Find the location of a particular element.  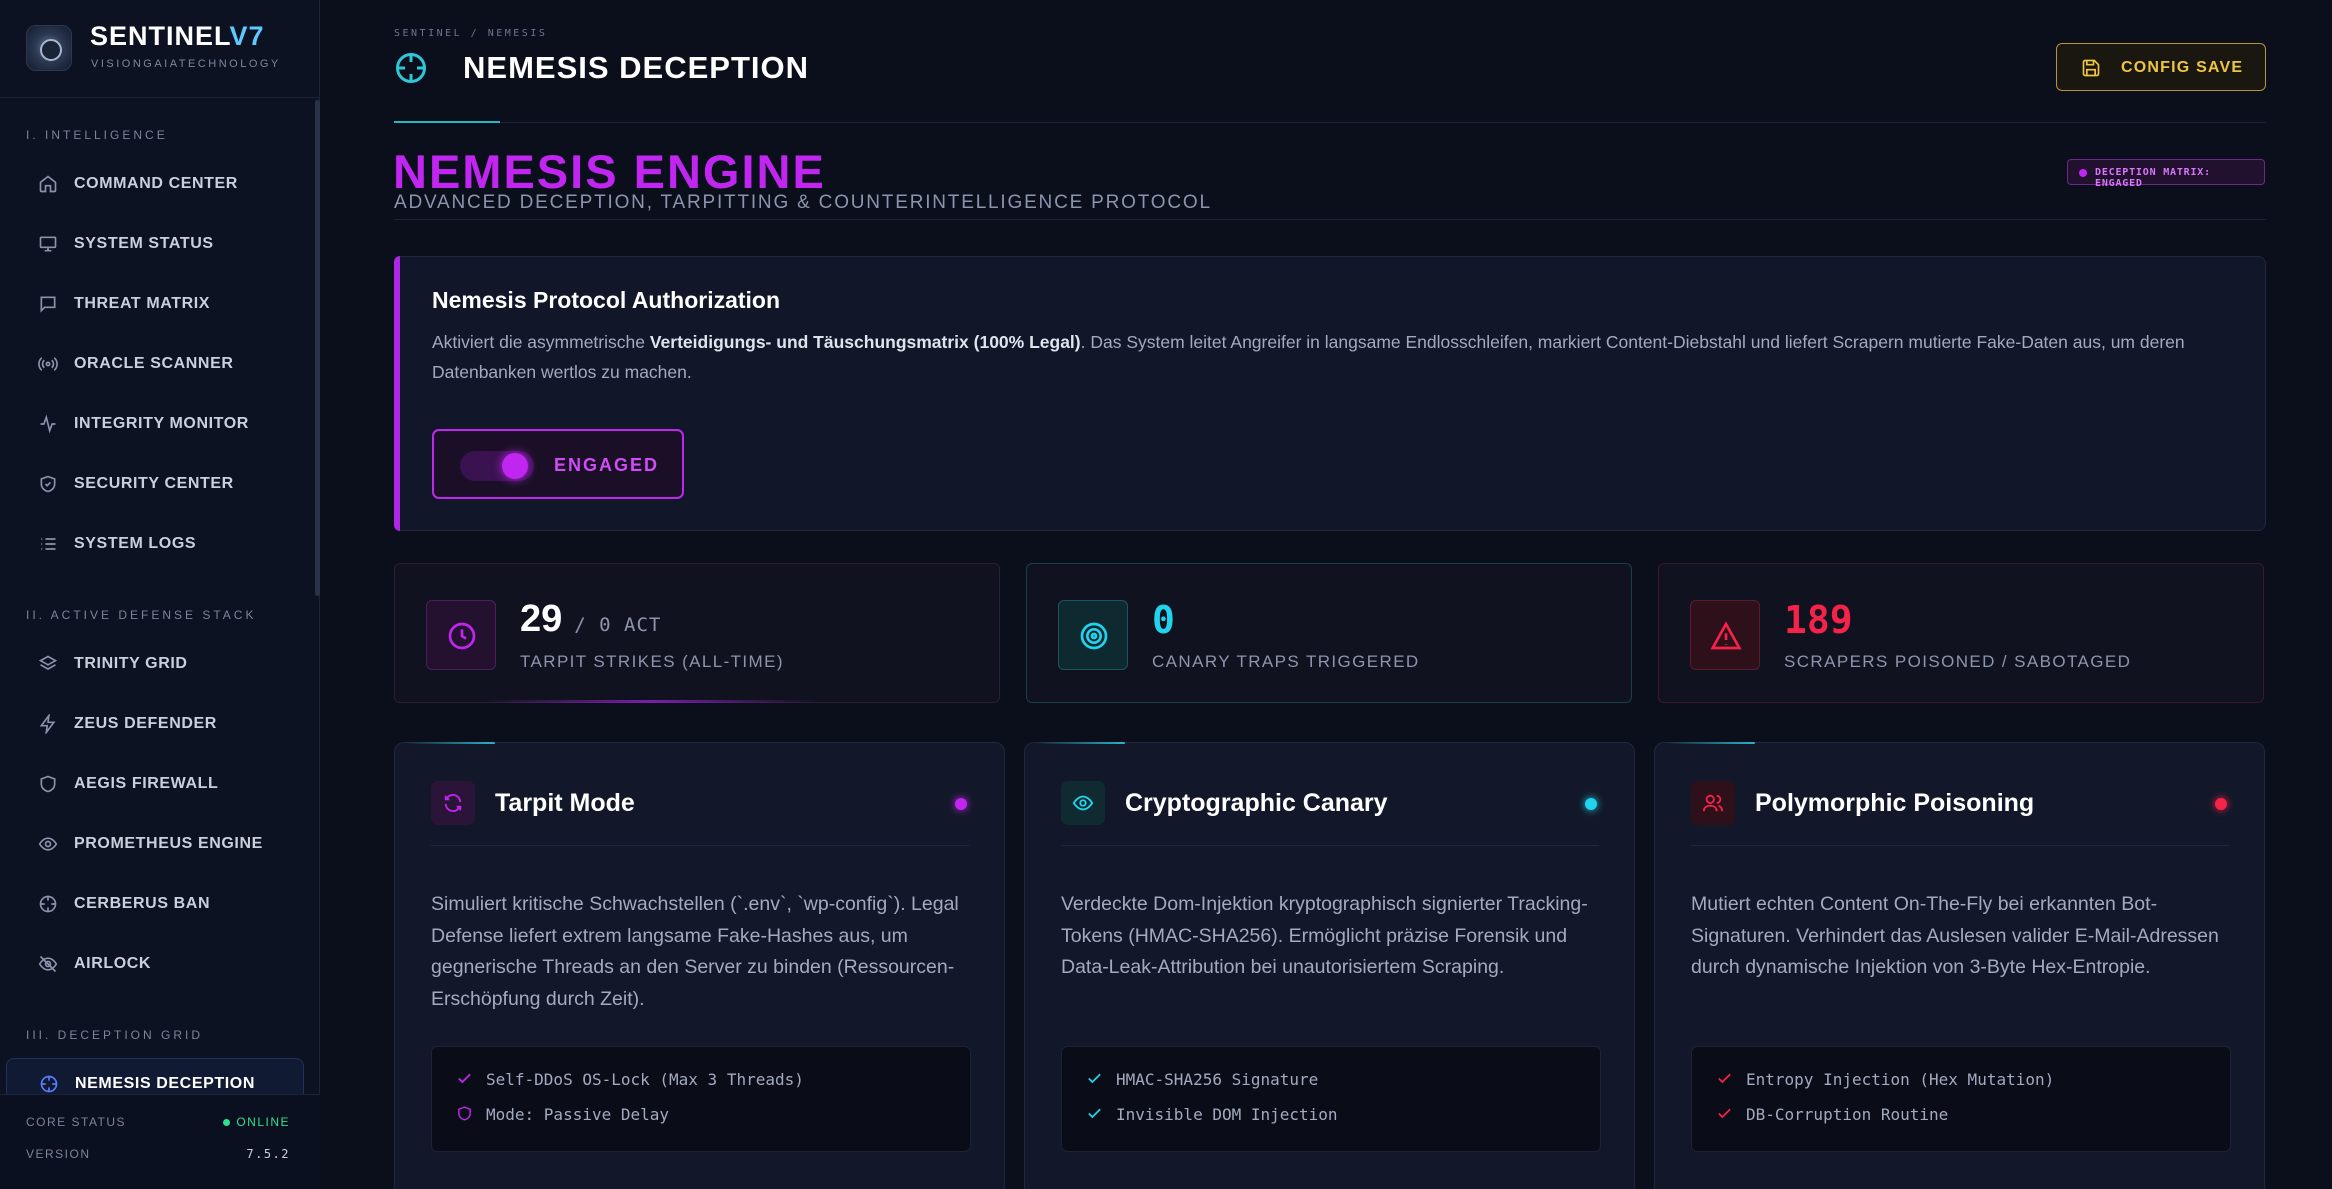

deception-matrix-badge: DECEPTION MATRIX: ENGAGED is located at coordinates (2166, 174).